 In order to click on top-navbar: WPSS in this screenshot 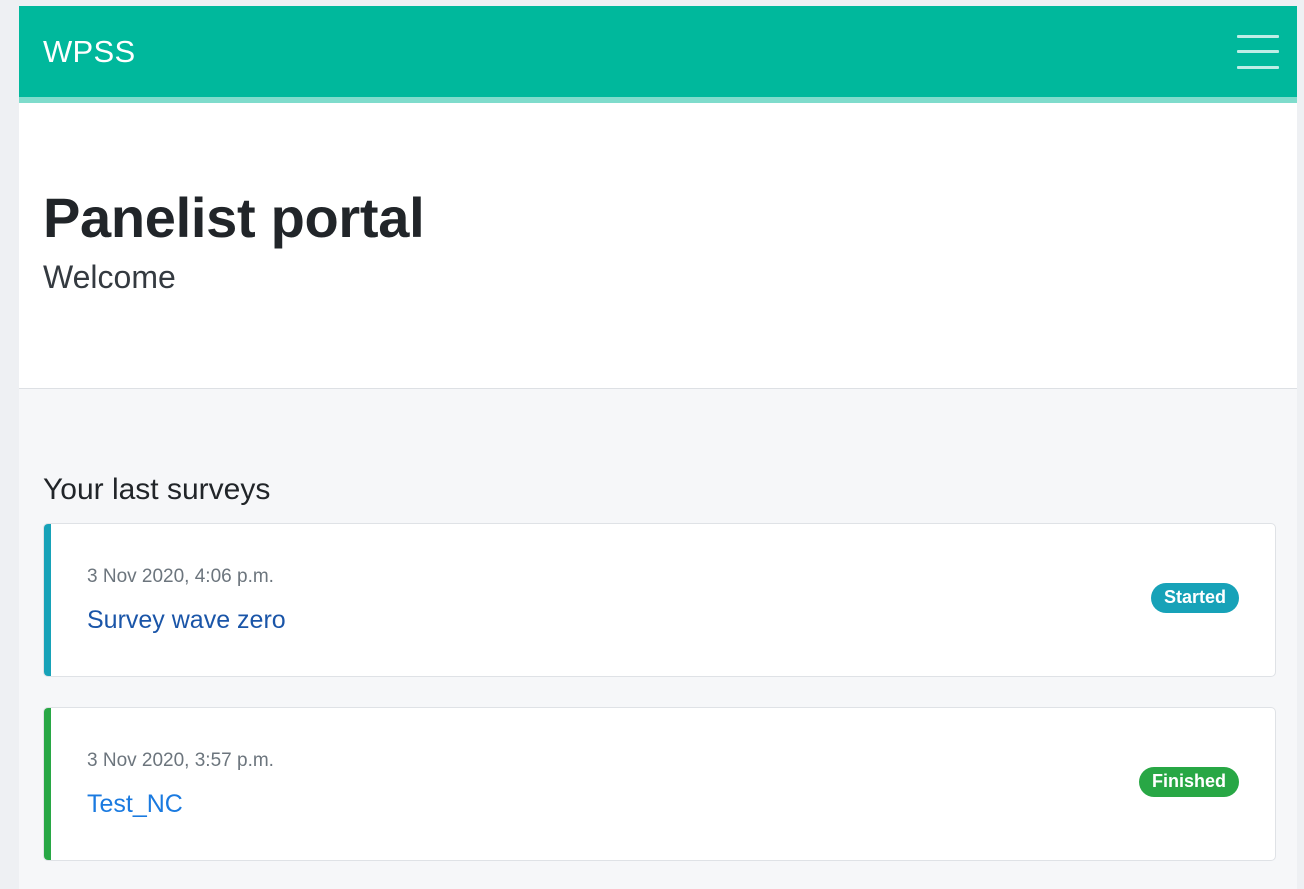, I will do `click(658, 54)`.